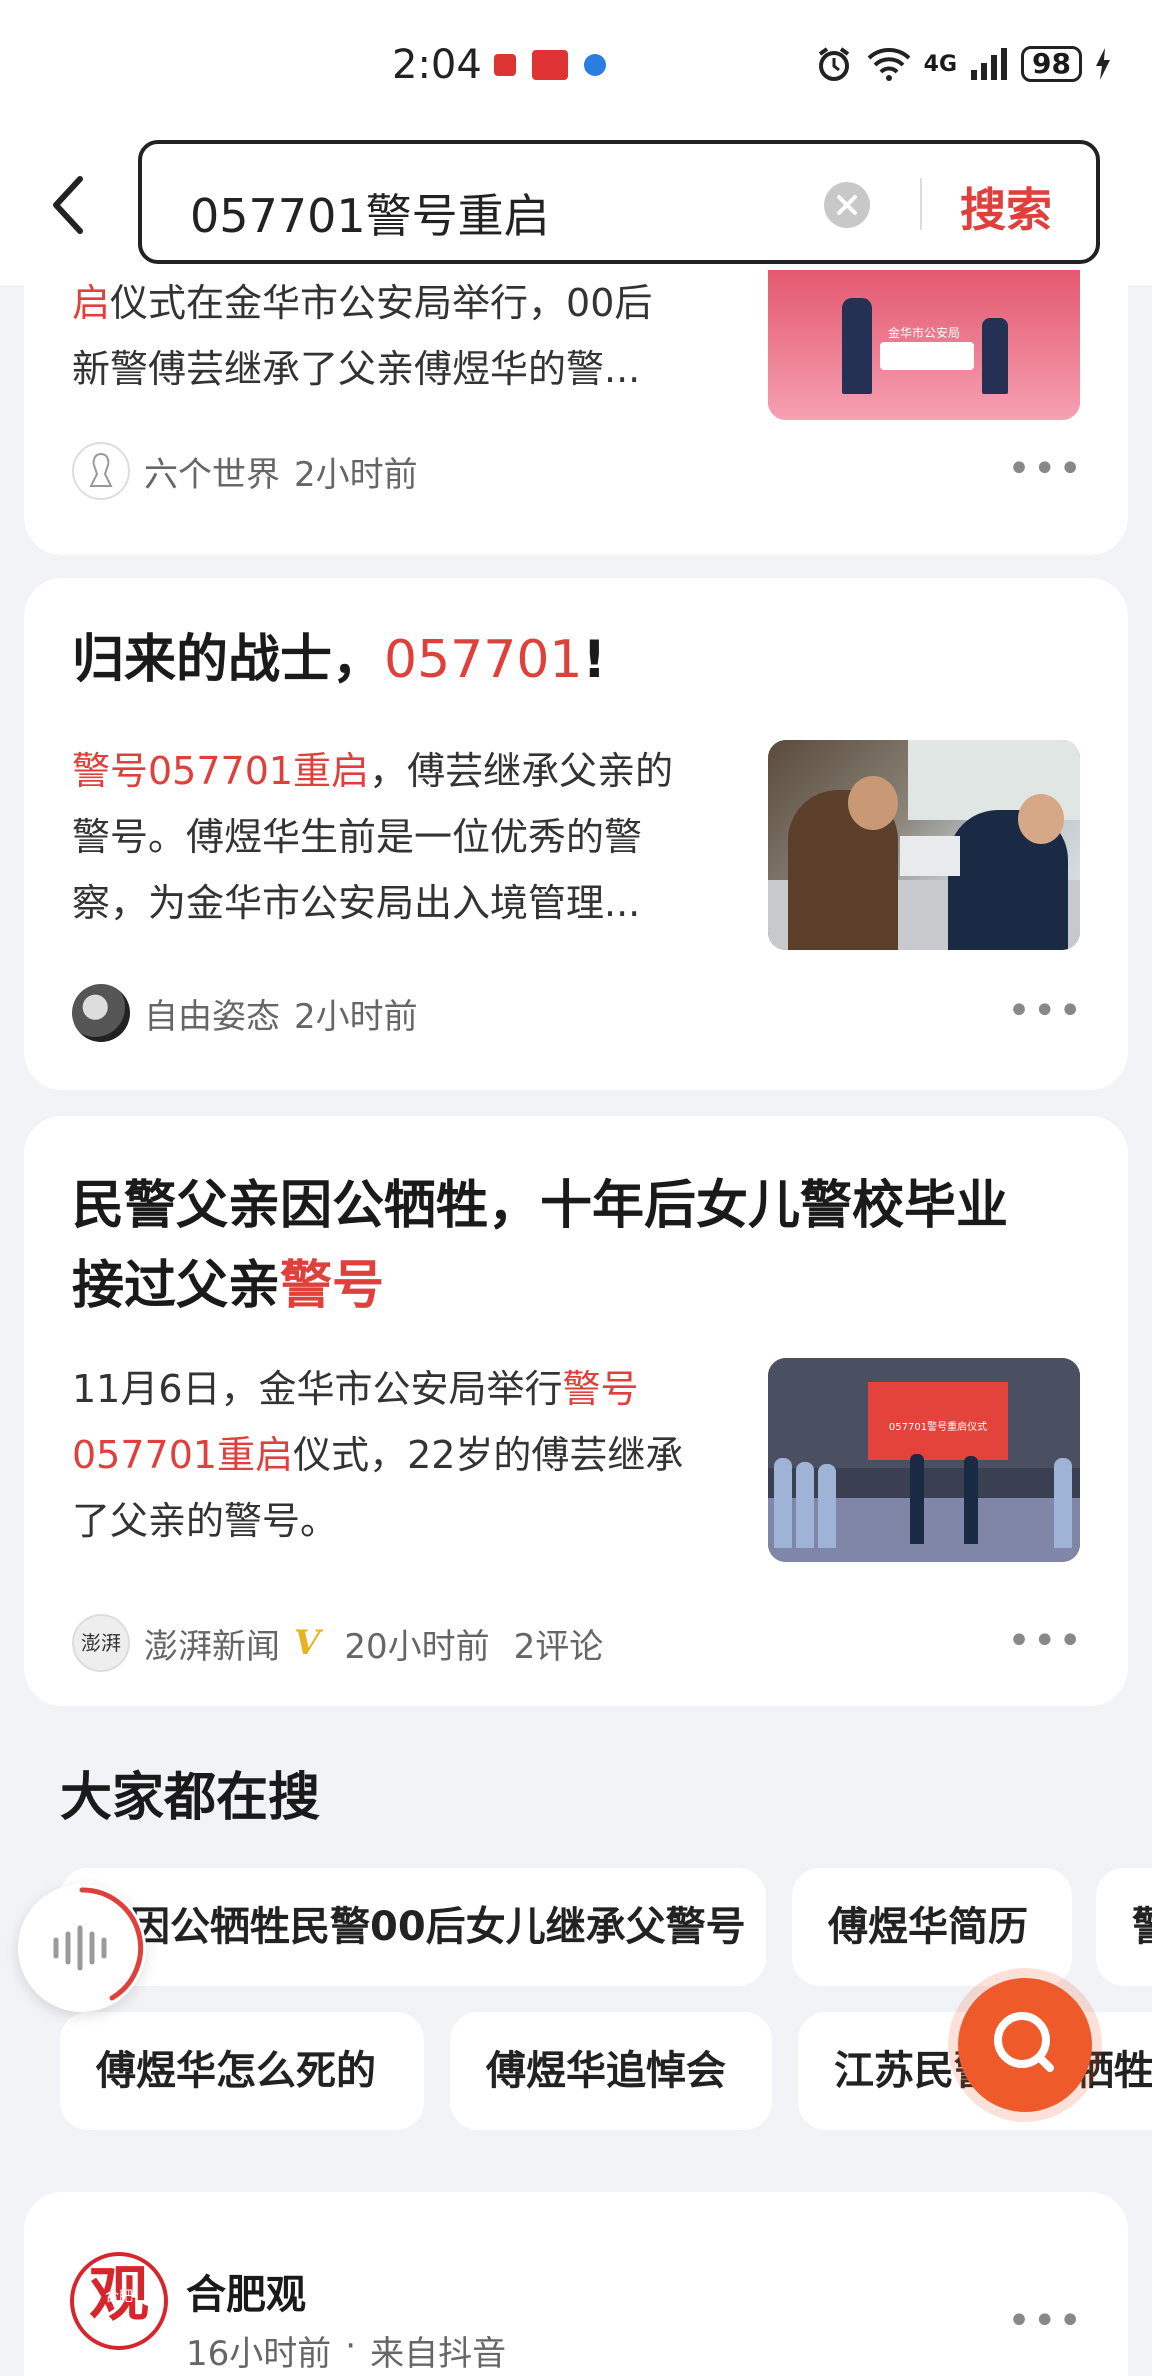 The height and width of the screenshot is (2376, 1152). Describe the element at coordinates (932, 1927) in the screenshot. I see `trending-chip: 傅煜华简历` at that location.